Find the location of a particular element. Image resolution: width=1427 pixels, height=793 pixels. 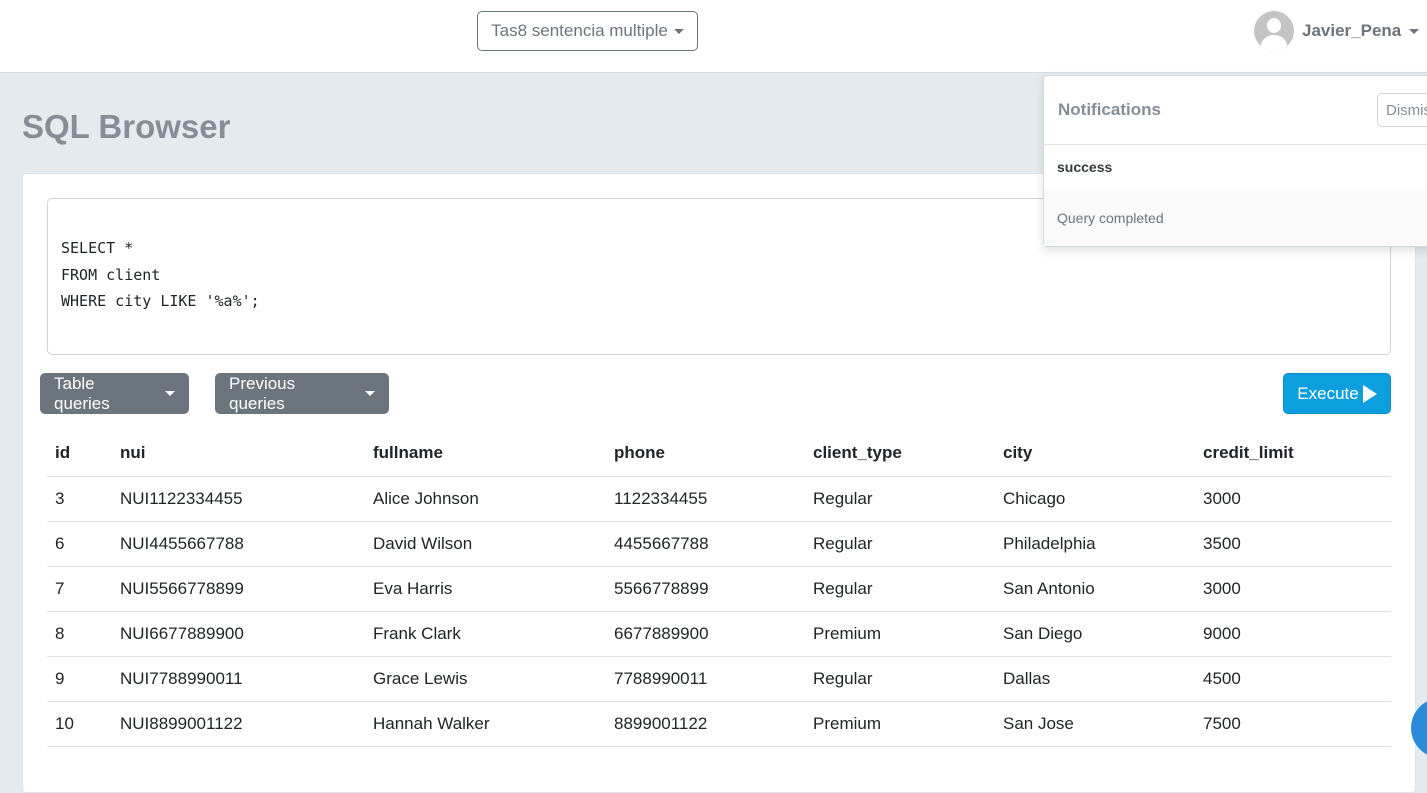

cell-credit_limit: 4500 is located at coordinates (1293, 679).